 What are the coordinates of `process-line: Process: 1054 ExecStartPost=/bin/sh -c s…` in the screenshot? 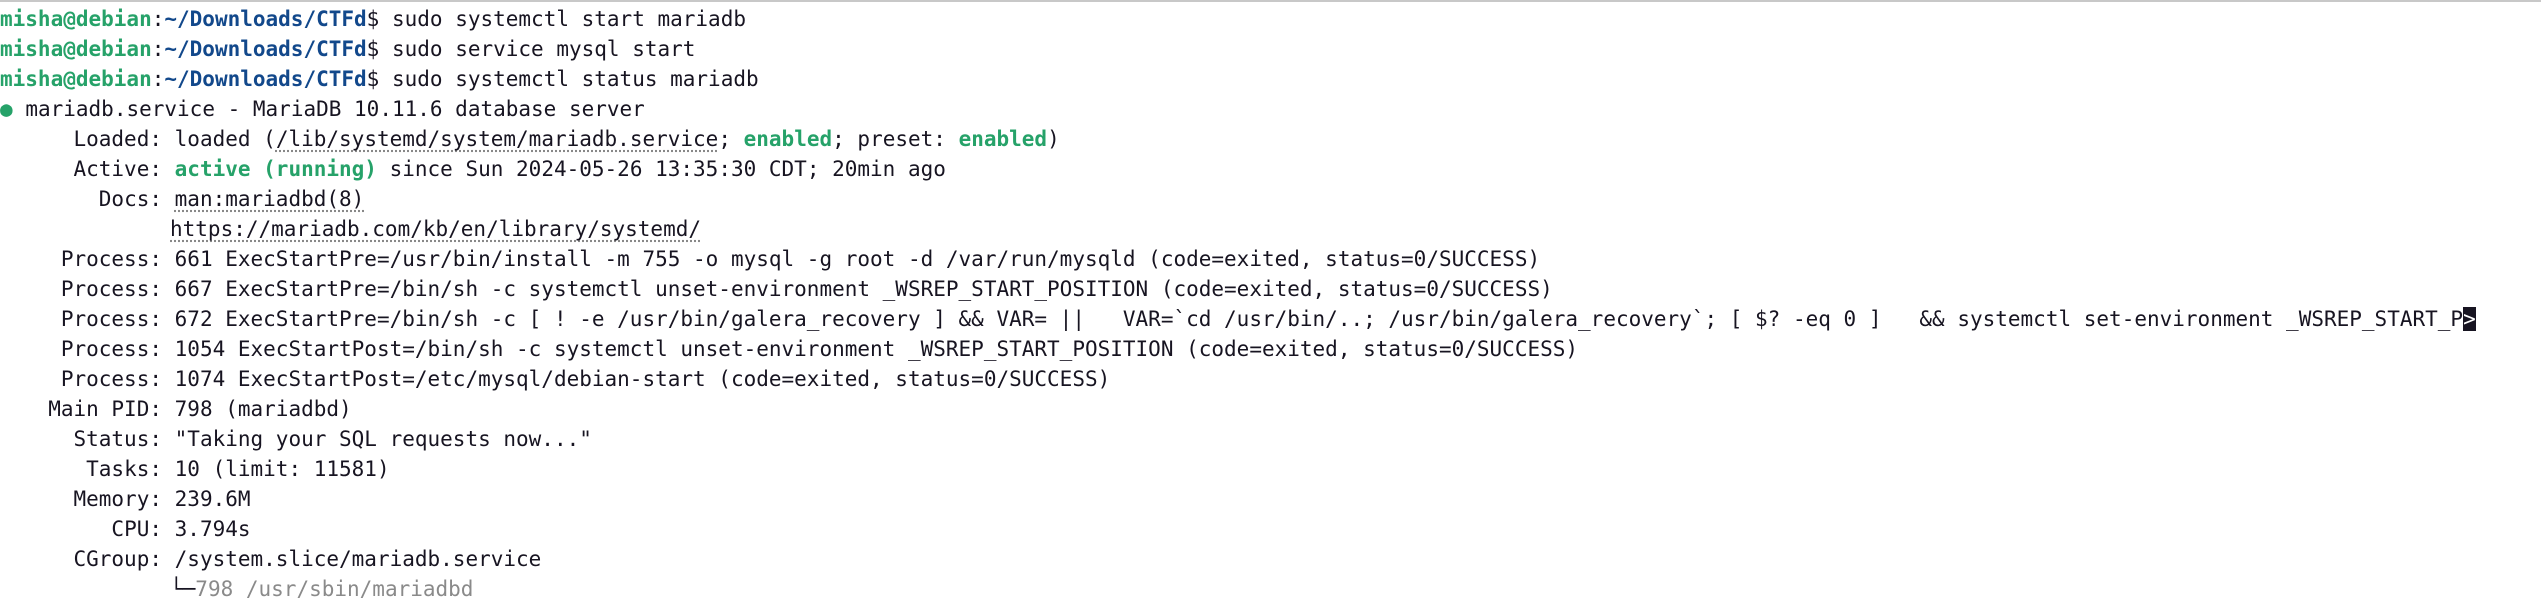 It's located at (1270, 349).